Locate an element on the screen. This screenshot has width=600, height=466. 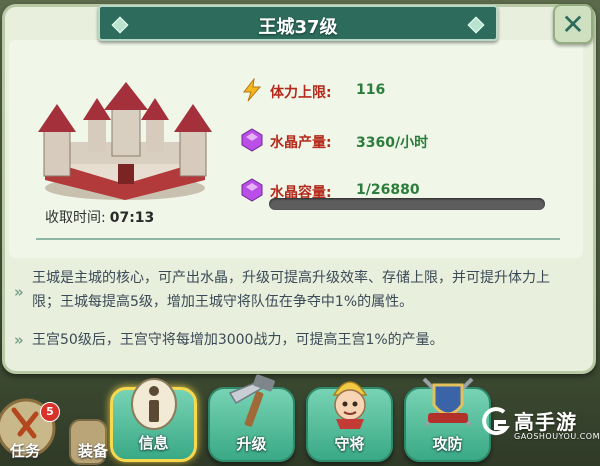
watermark-name: 高手游 is located at coordinates (545, 422).